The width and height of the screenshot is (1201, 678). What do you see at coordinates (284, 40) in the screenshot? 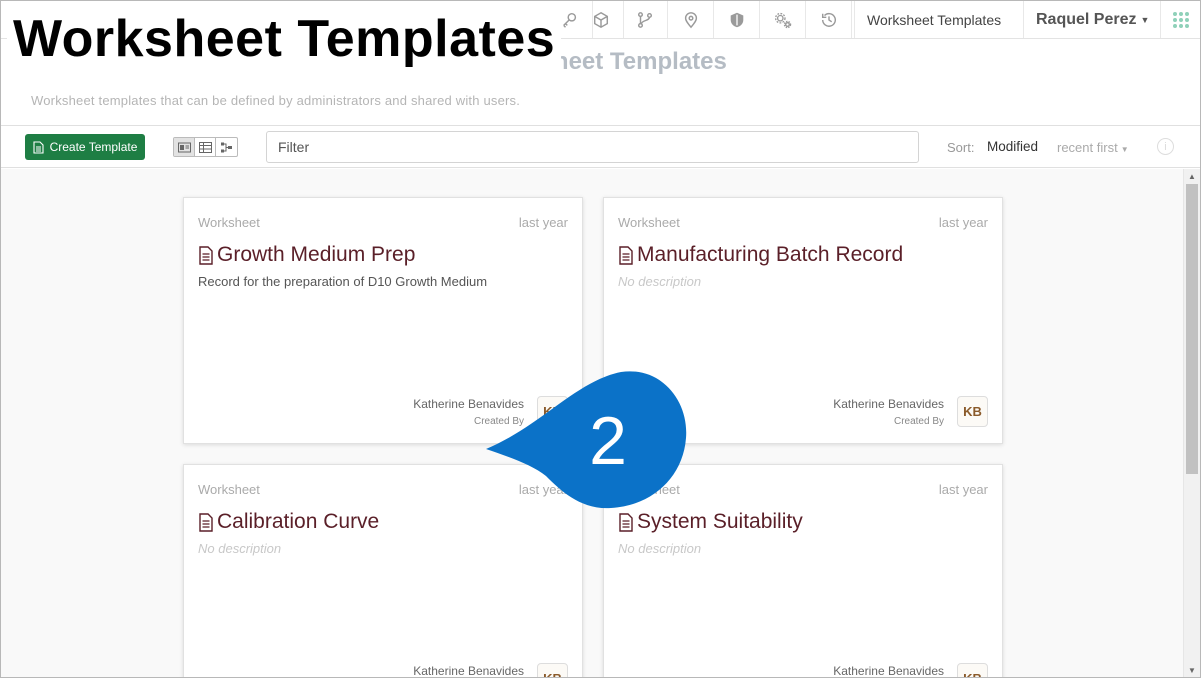
I see `overlay-title: Worksheet Templates` at bounding box center [284, 40].